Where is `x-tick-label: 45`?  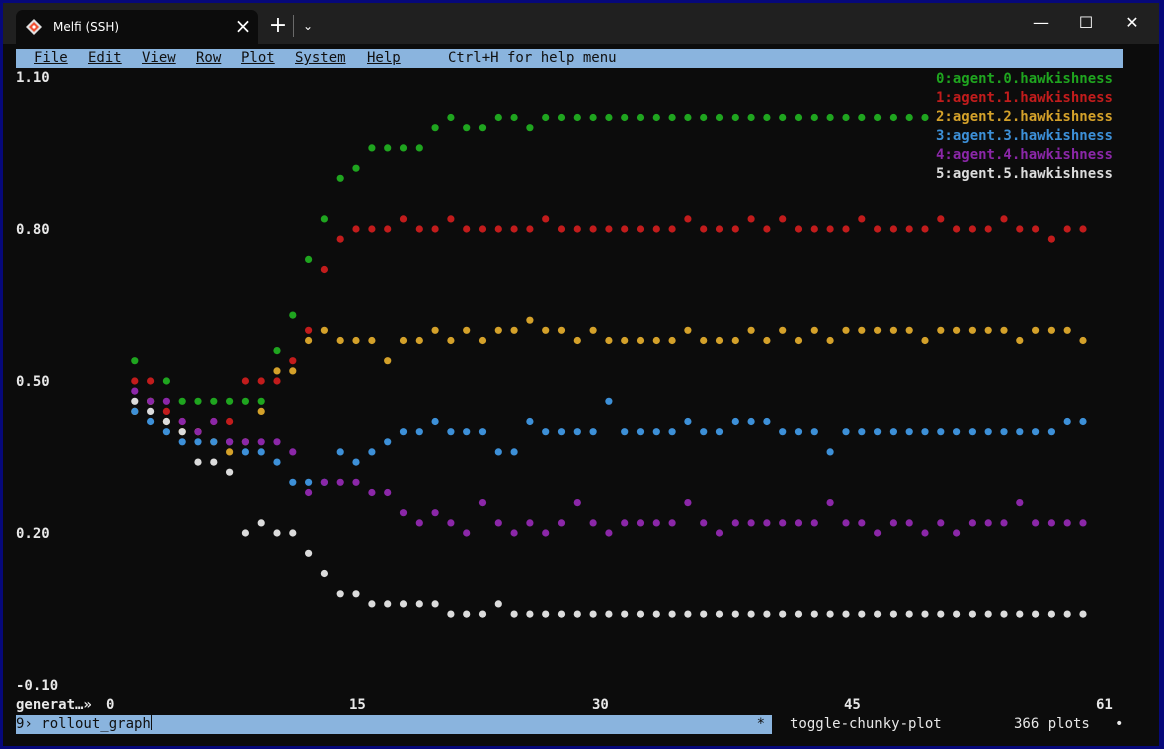 x-tick-label: 45 is located at coordinates (852, 705).